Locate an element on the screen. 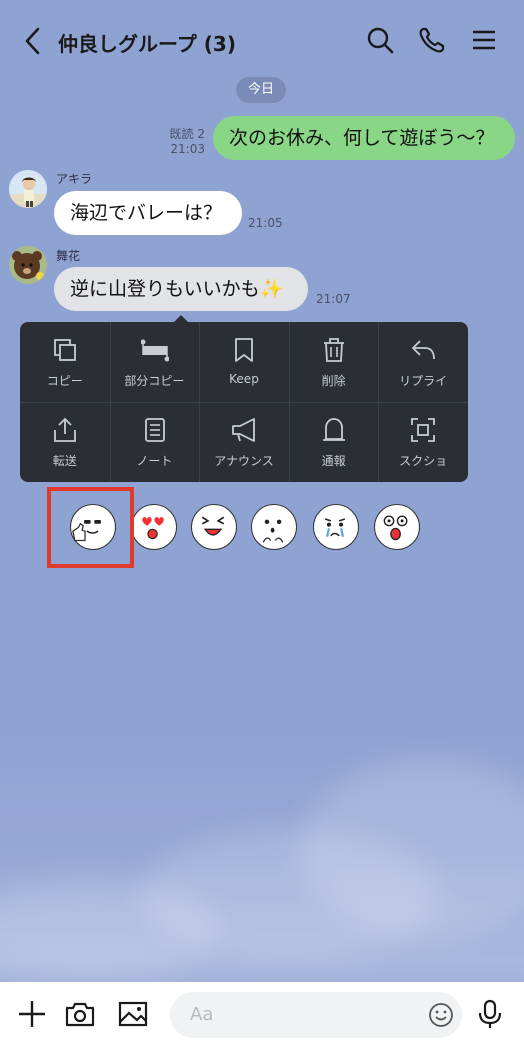 The width and height of the screenshot is (524, 1044). menu-item-label: スクショ is located at coordinates (423, 461).